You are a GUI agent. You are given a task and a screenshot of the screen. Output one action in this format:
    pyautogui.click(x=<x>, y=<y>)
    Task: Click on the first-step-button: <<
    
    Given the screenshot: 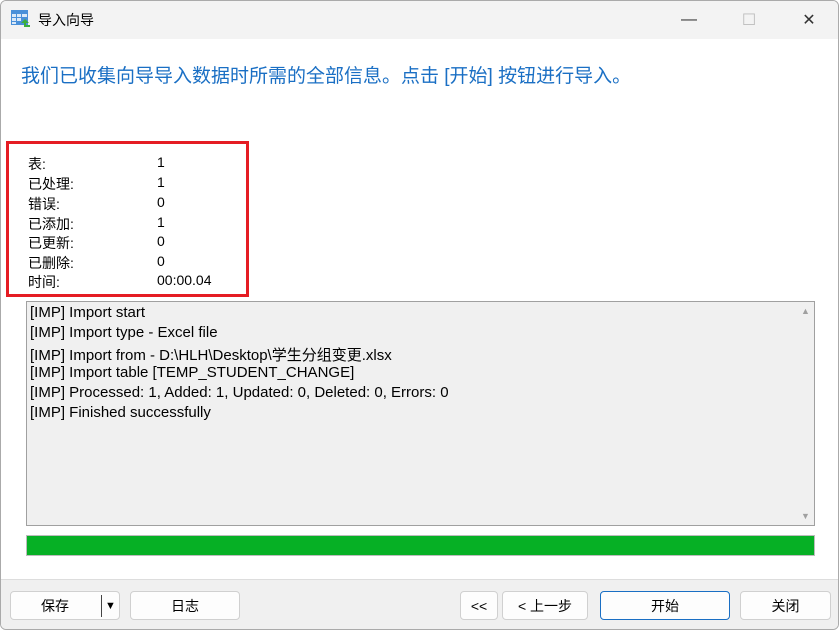 What is the action you would take?
    pyautogui.click(x=479, y=605)
    